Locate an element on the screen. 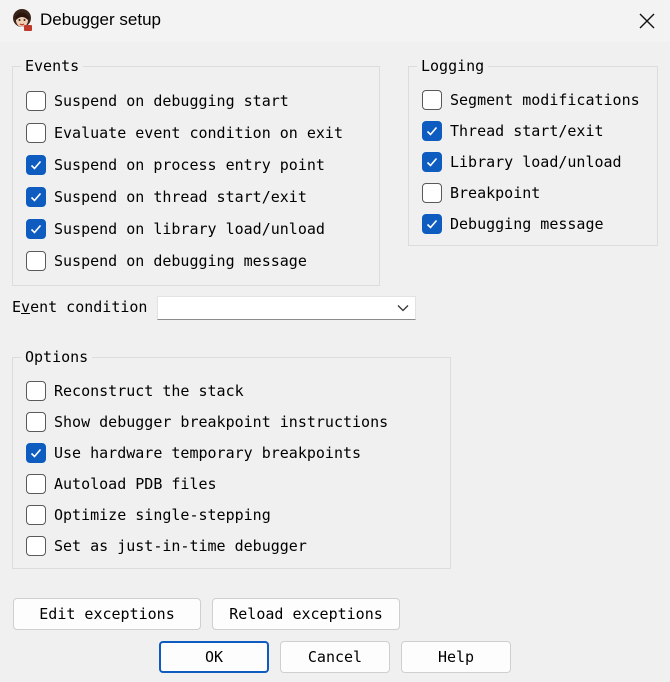 This screenshot has width=670, height=682. event-condition-label: Event condition is located at coordinates (79, 307).